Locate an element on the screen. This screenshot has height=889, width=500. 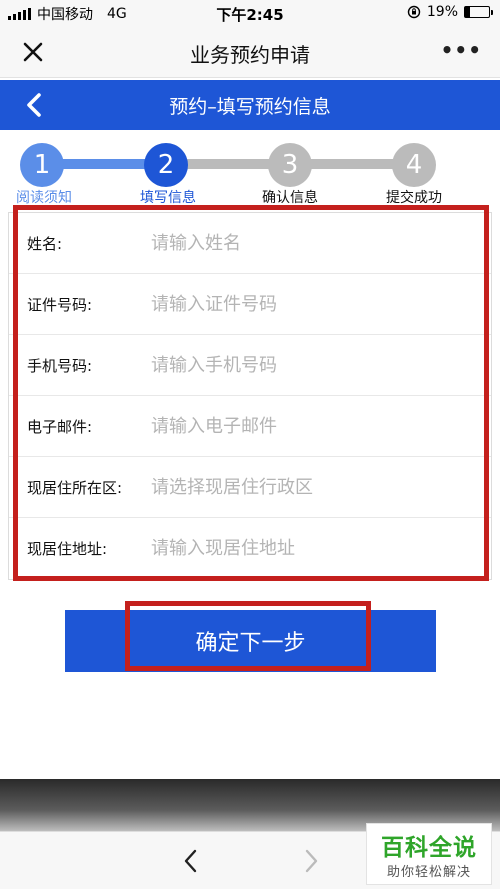
step-label-4: 提交成功 is located at coordinates (414, 198).